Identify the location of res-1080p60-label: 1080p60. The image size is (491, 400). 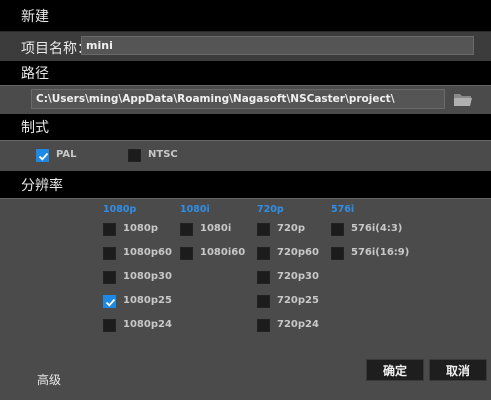
(147, 252).